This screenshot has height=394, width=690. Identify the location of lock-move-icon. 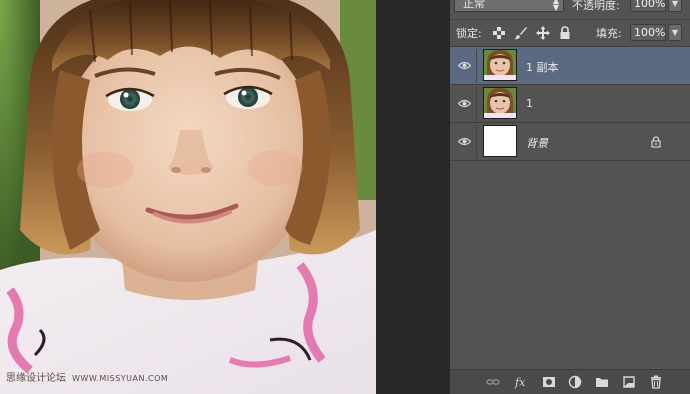
(543, 33).